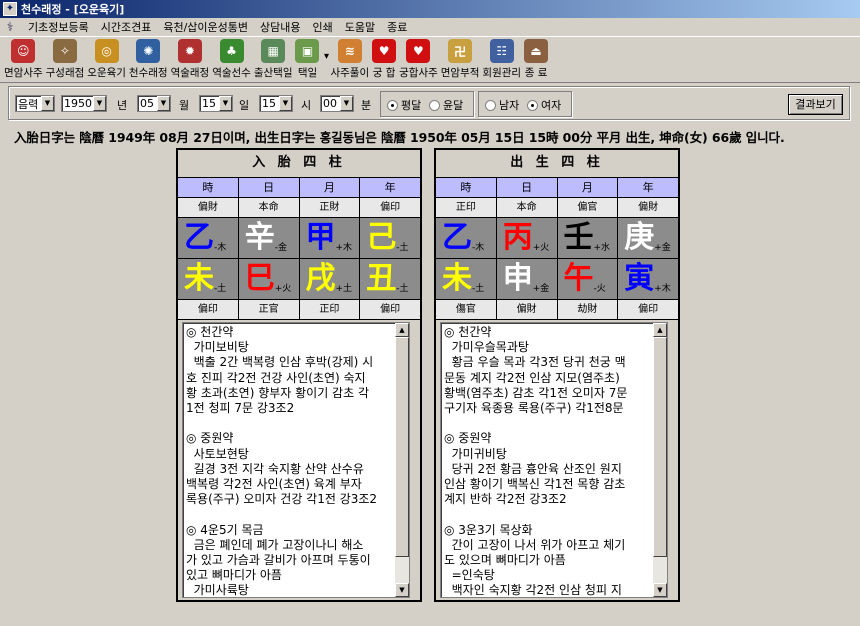 This screenshot has height=626, width=860. I want to click on stem-char: 庚, so click(639, 237).